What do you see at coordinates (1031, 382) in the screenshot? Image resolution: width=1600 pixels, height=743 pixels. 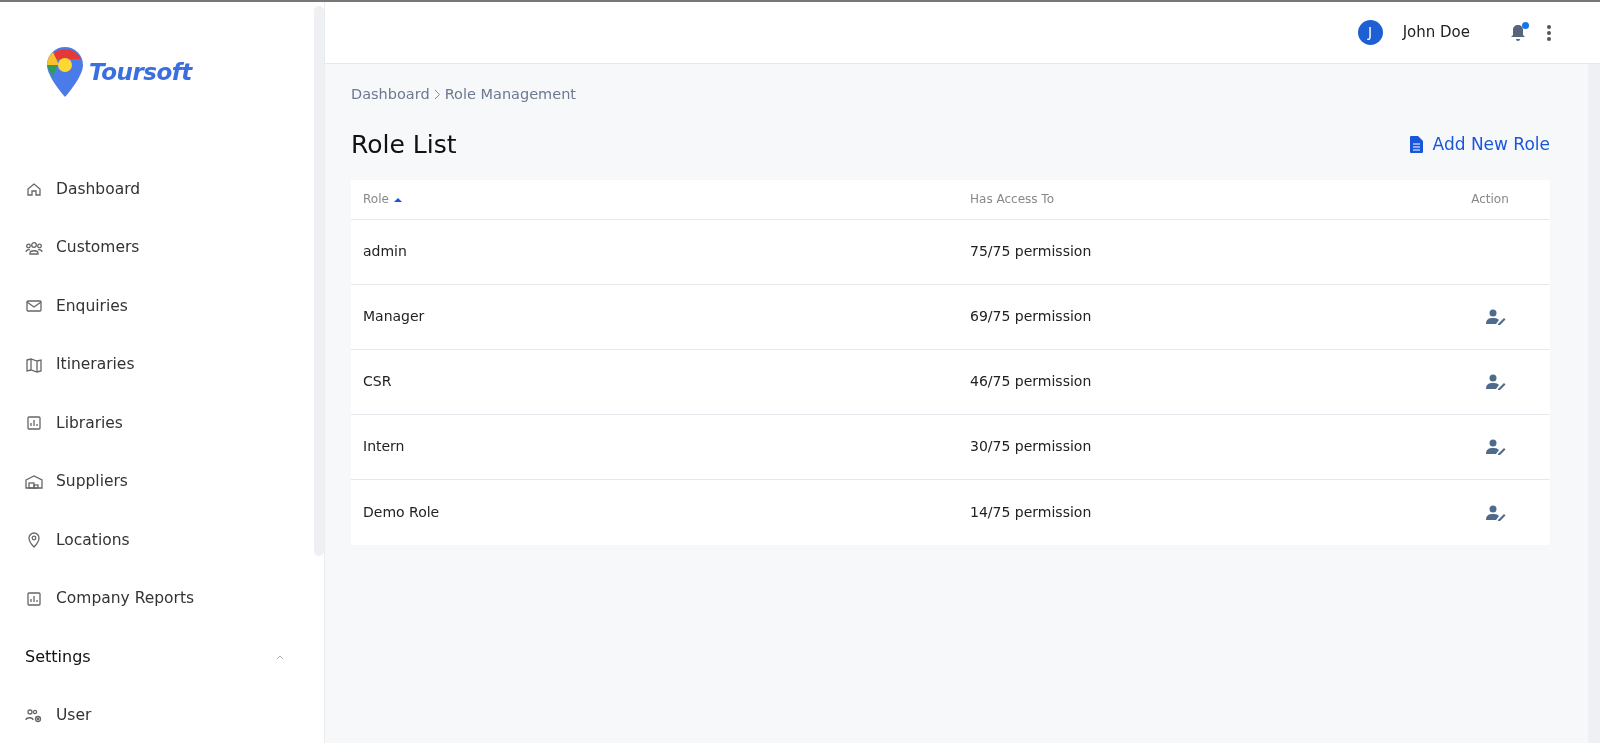 I see `access-count: 46/75 permission` at bounding box center [1031, 382].